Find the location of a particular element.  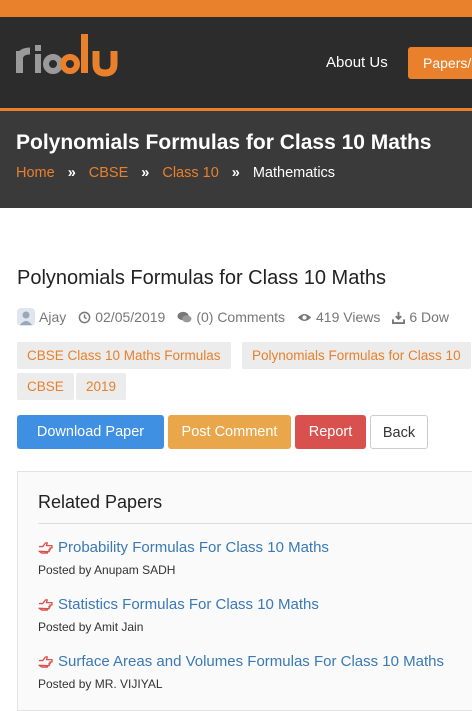

related-item-link: Statistics Formulas For Class 10 Maths is located at coordinates (178, 604).